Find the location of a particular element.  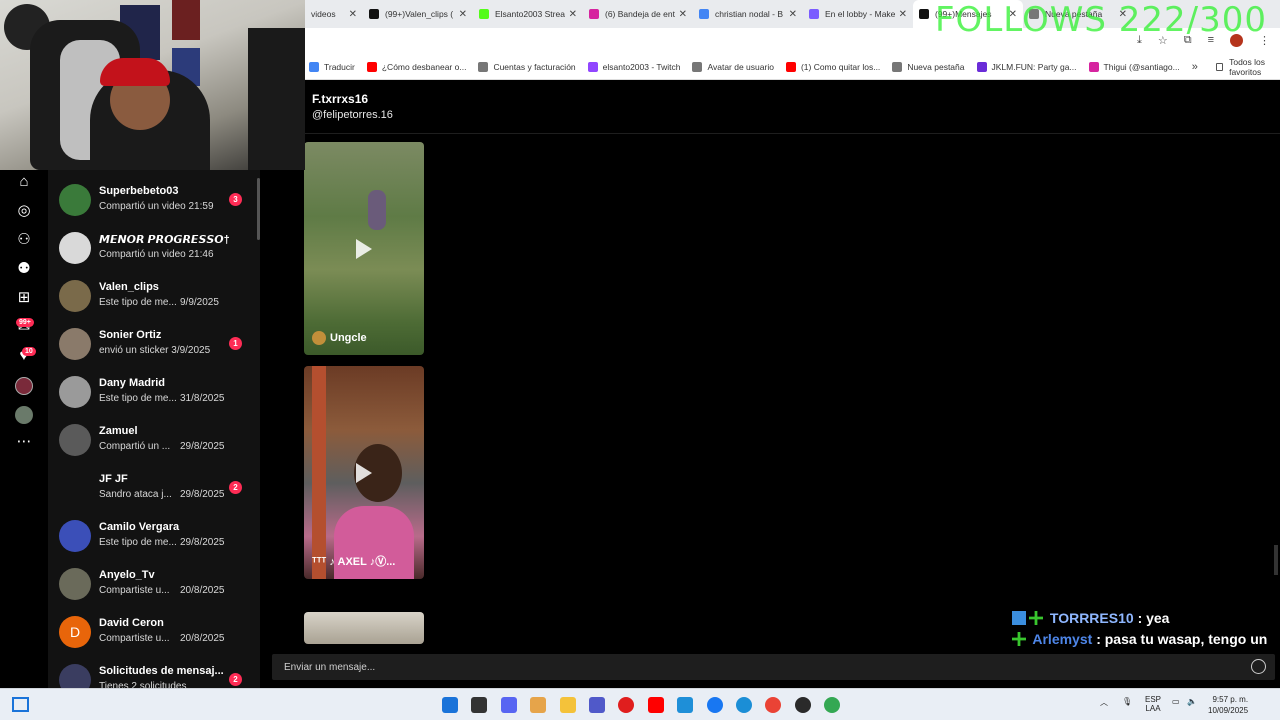

teams-taskbar-icon is located at coordinates (597, 705).